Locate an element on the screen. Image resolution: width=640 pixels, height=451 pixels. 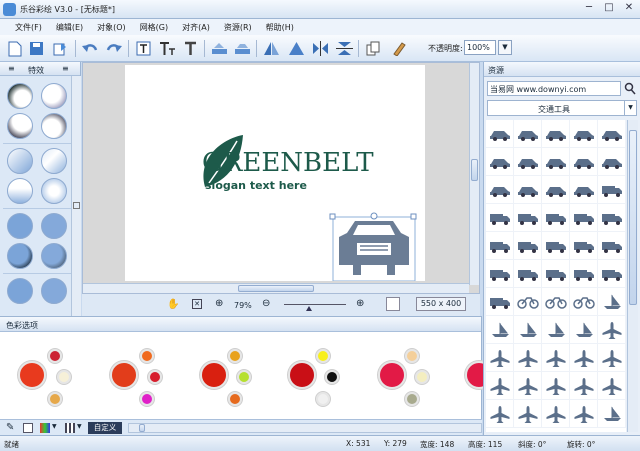
new-file-icon is located at coordinates (14, 48).